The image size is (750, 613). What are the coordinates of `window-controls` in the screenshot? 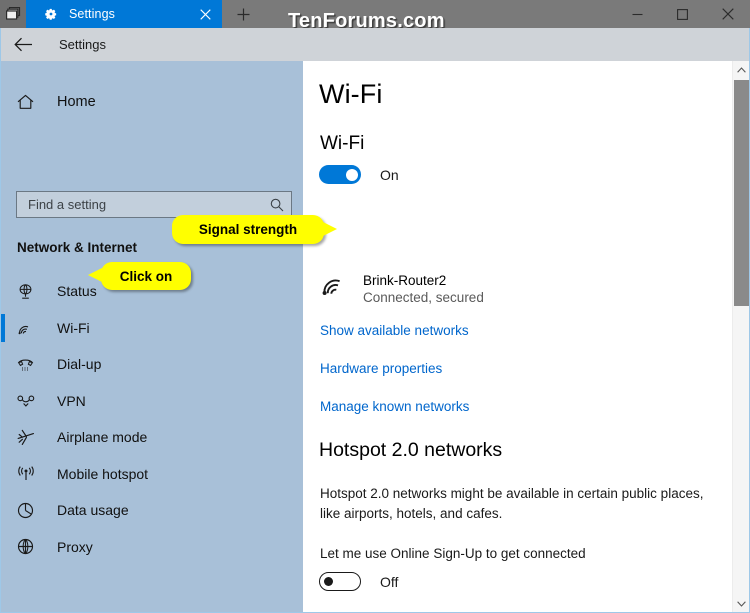 It's located at (682, 14).